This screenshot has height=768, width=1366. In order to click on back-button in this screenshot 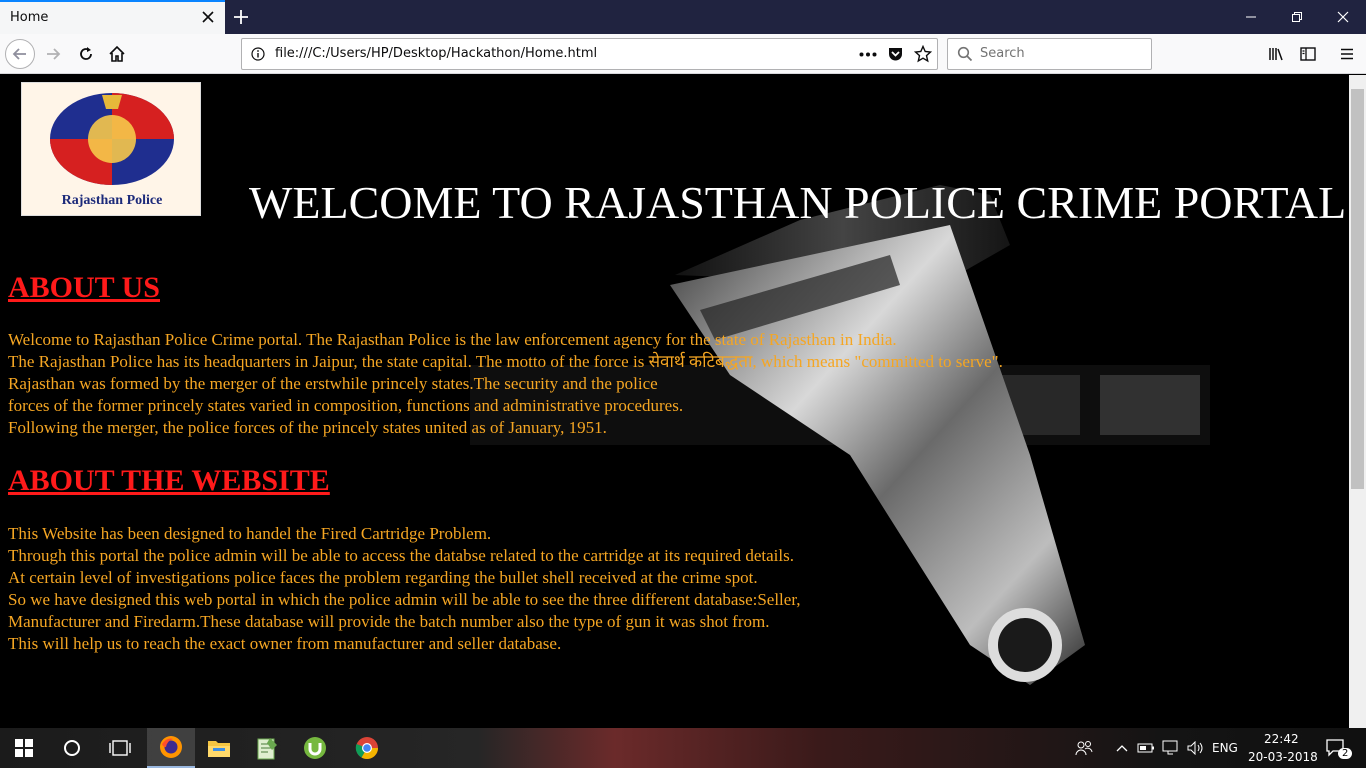, I will do `click(20, 54)`.